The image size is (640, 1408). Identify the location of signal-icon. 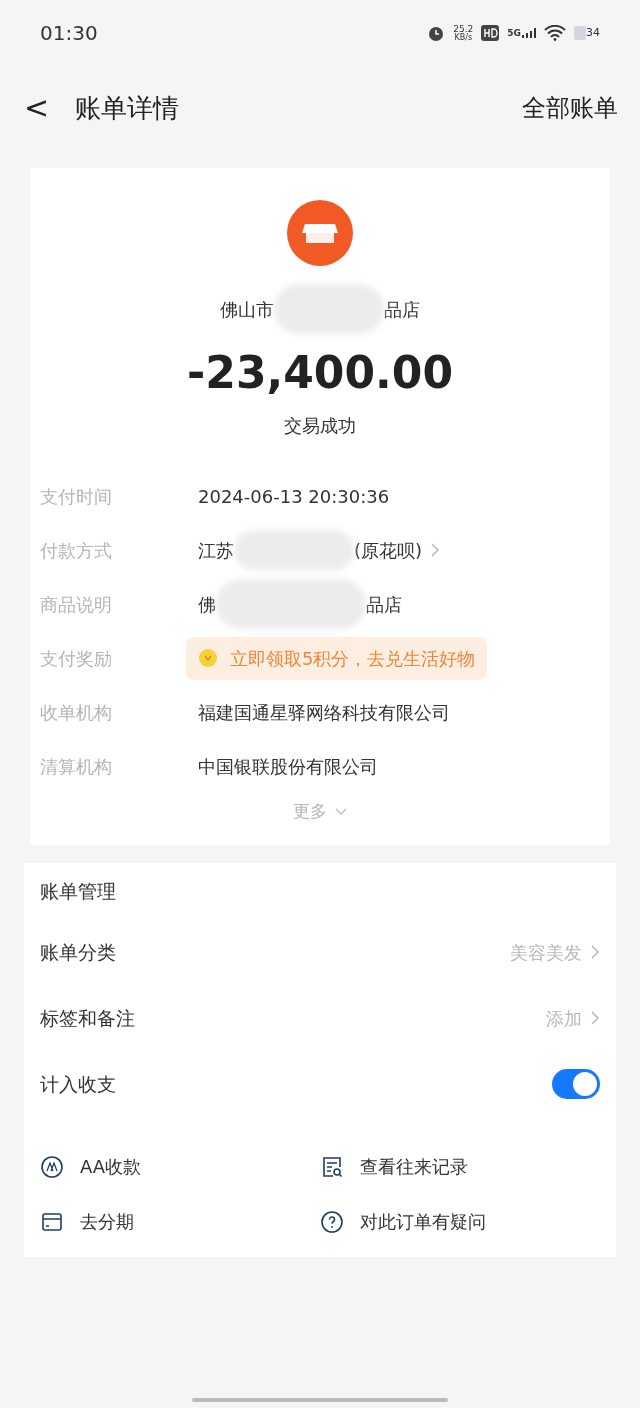
(529, 33).